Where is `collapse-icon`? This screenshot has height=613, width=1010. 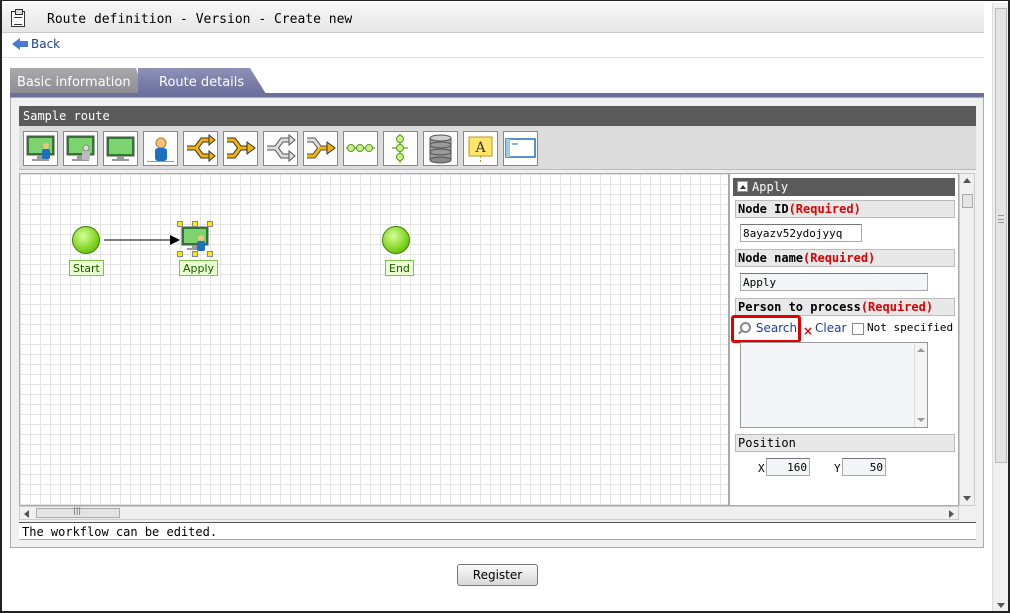
collapse-icon is located at coordinates (742, 186).